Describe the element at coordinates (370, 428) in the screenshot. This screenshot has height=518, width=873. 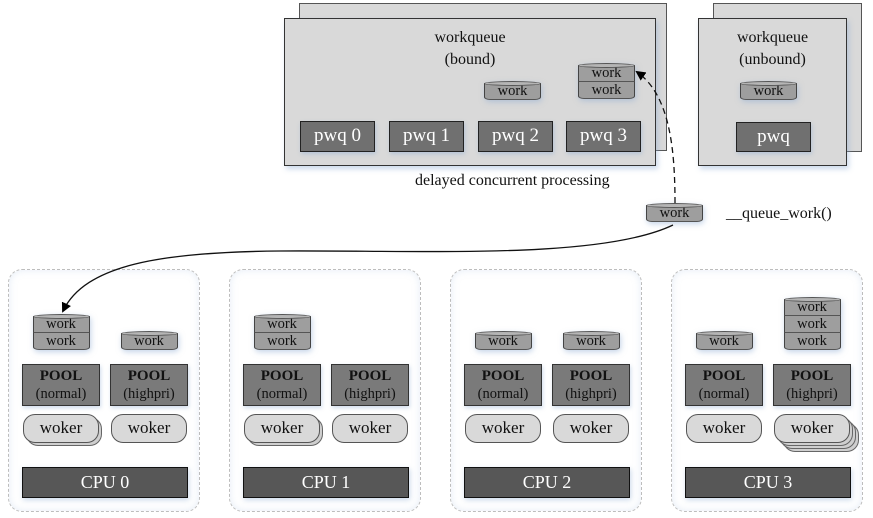
I see `worker-cpu1-highpri_pool: woker` at that location.